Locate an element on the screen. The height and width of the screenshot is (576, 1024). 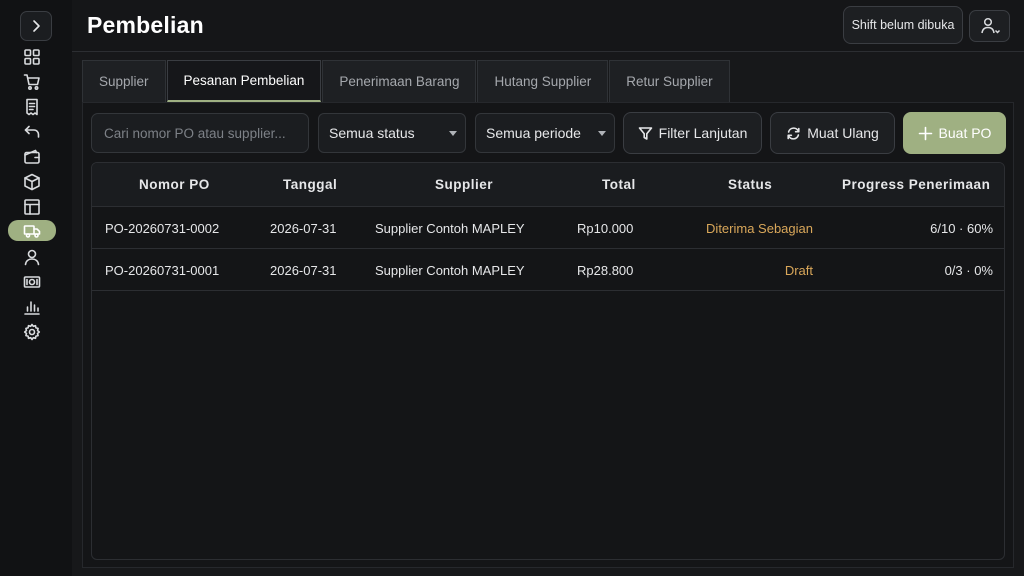
gear-icon is located at coordinates (32, 331).